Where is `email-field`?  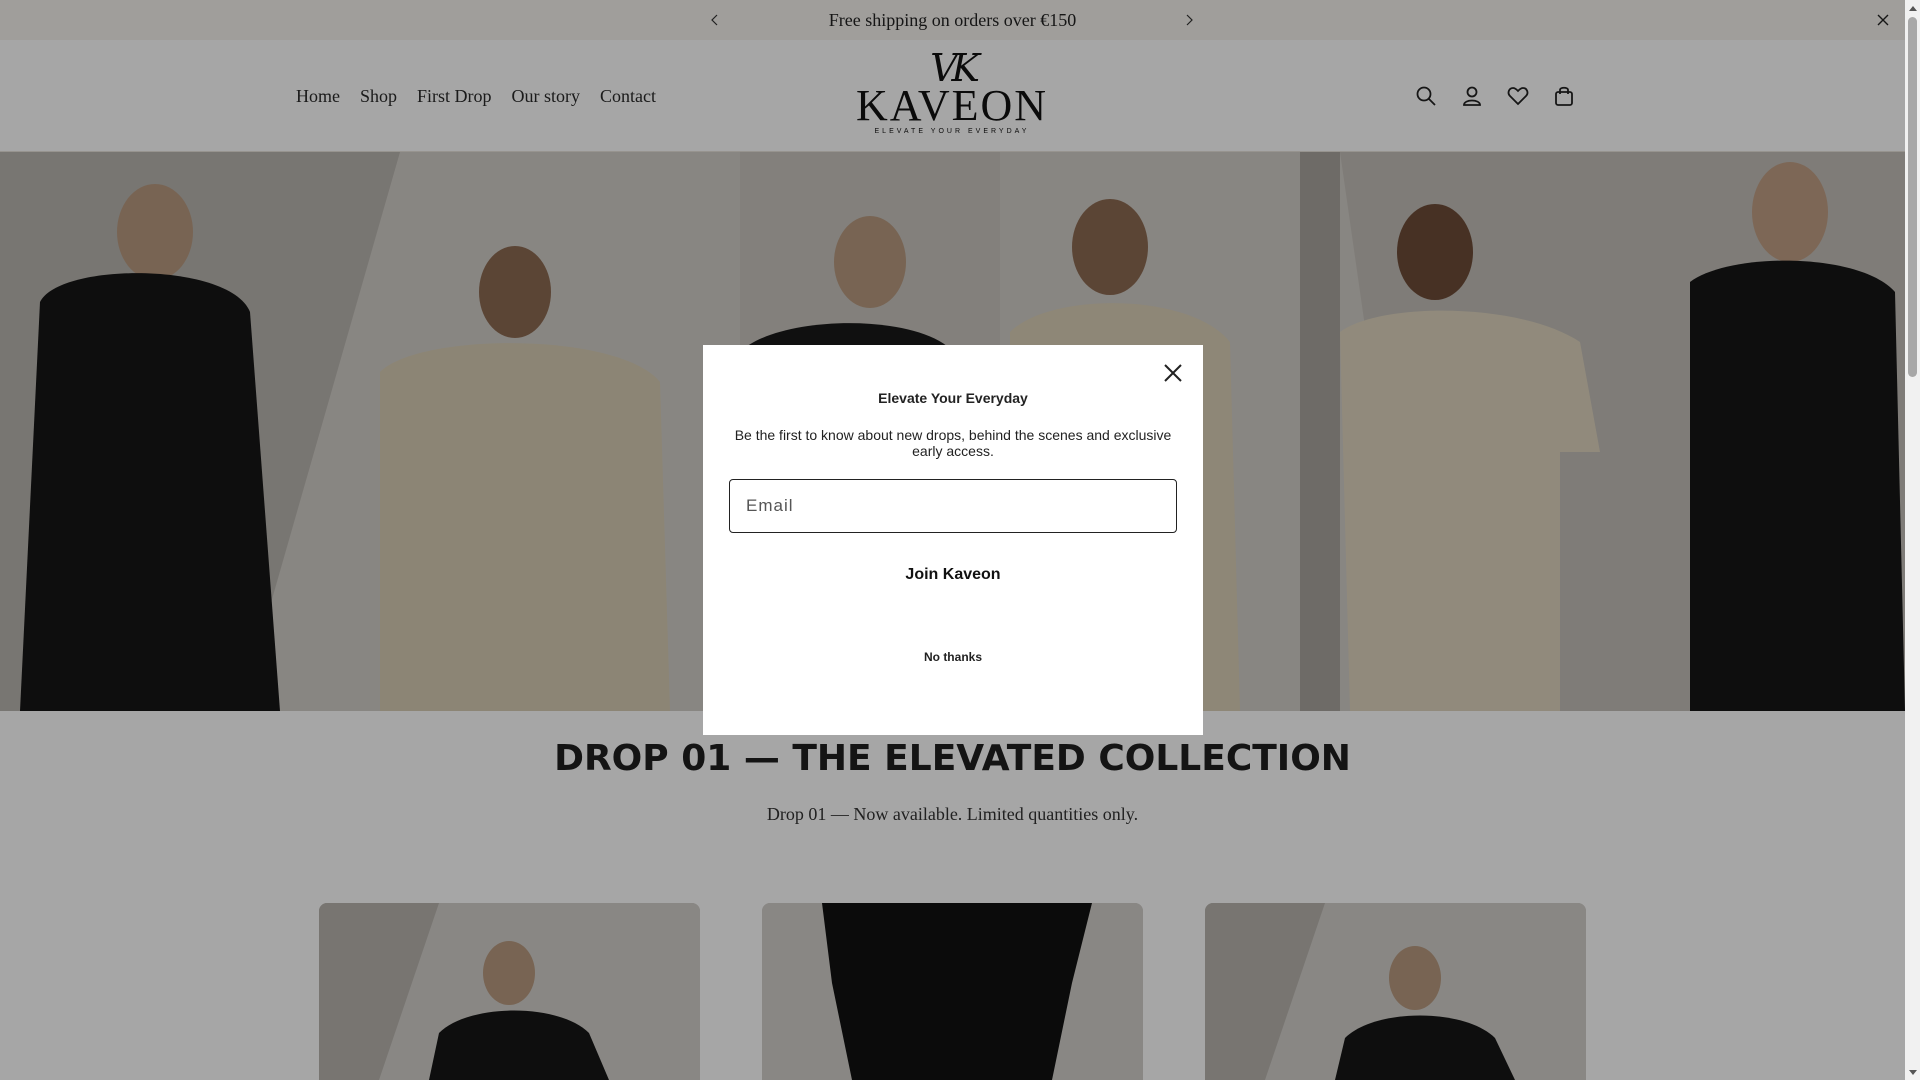 email-field is located at coordinates (953, 506).